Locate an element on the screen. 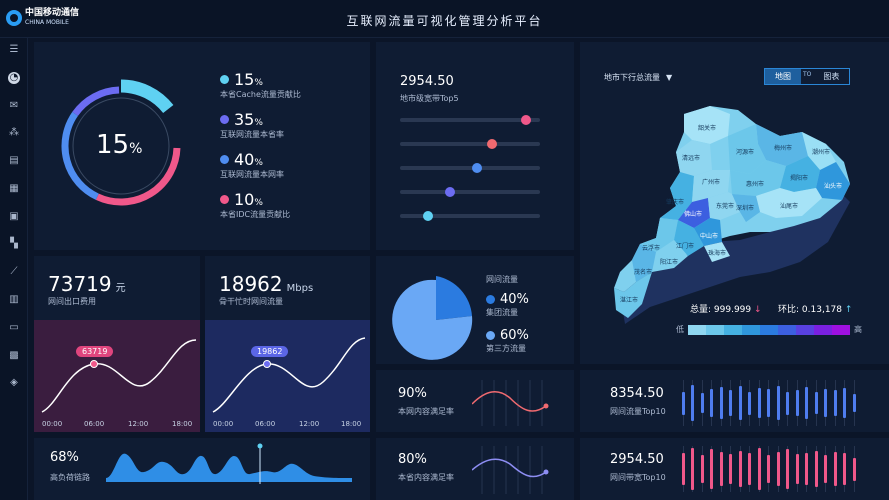  export-fee-value: 73719 元 is located at coordinates (87, 284).